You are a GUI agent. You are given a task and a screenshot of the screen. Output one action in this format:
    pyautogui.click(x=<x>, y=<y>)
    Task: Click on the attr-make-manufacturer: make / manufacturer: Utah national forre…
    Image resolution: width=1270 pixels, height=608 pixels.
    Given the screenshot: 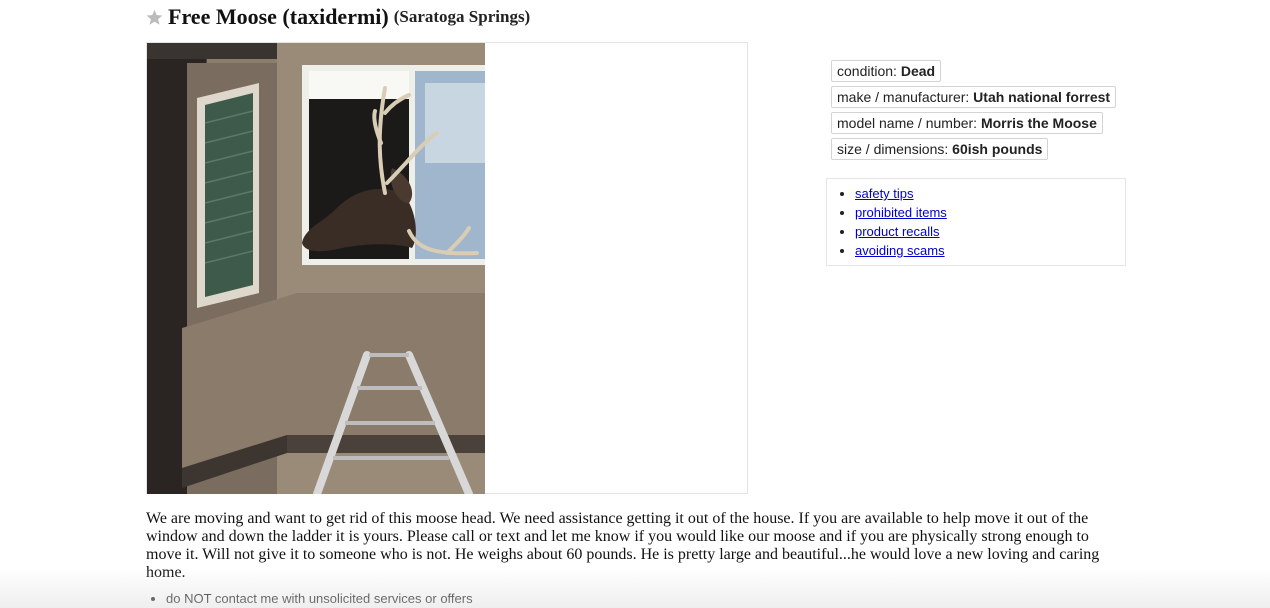 What is the action you would take?
    pyautogui.click(x=974, y=97)
    